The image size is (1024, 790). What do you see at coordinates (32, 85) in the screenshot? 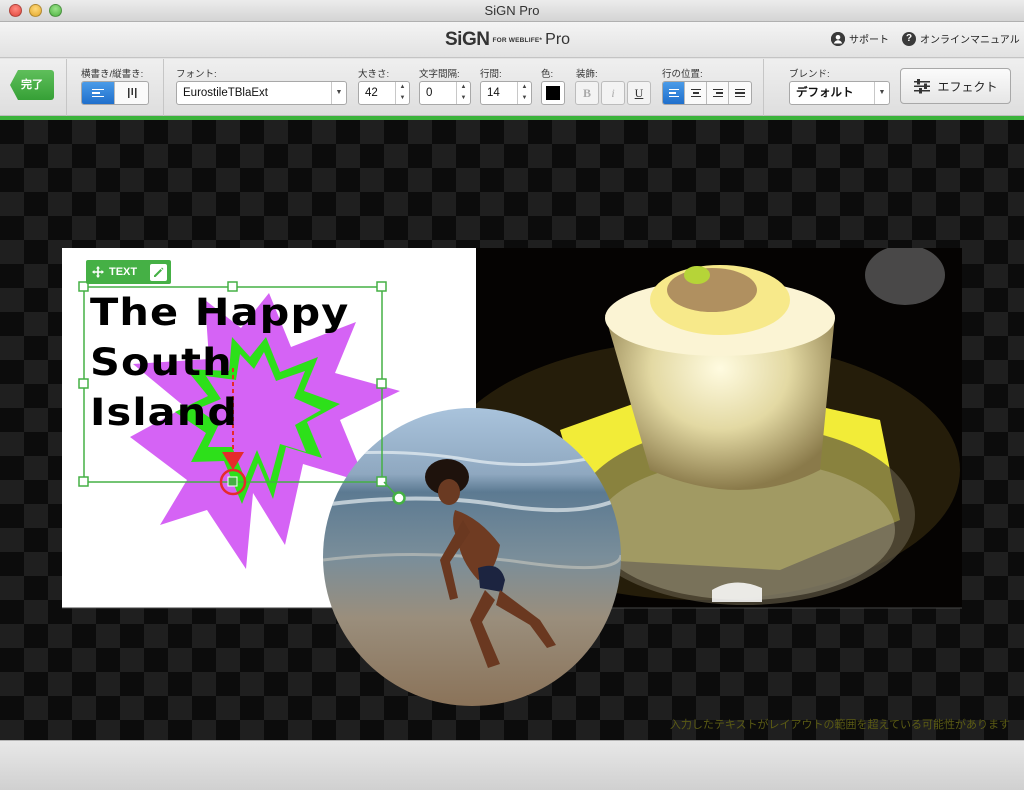
I see `done-button: 完了` at bounding box center [32, 85].